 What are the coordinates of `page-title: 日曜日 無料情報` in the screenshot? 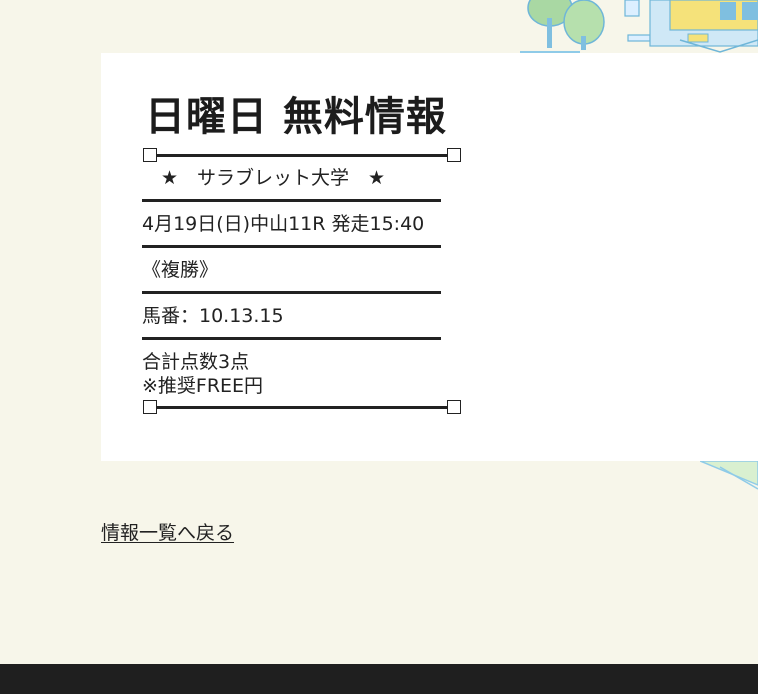 It's located at (296, 117).